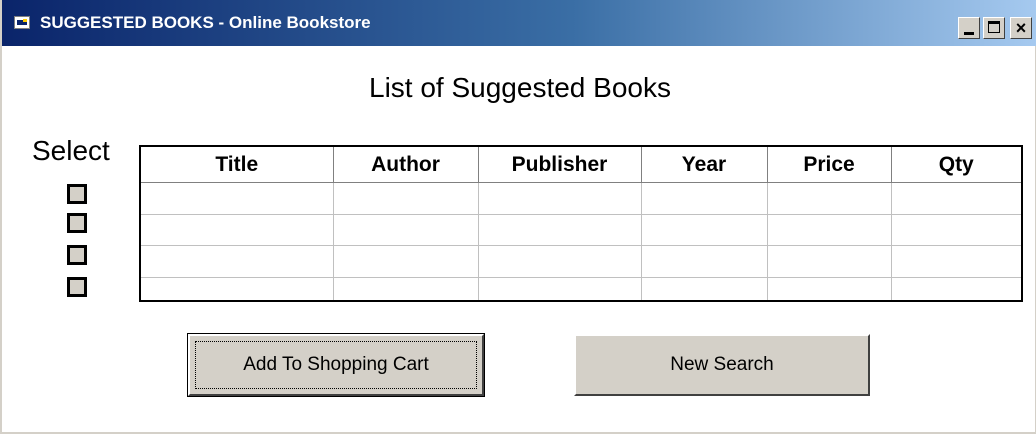  Describe the element at coordinates (205, 22) in the screenshot. I see `window-title: SUGGESTED BOOKS - Online Bookstore` at that location.